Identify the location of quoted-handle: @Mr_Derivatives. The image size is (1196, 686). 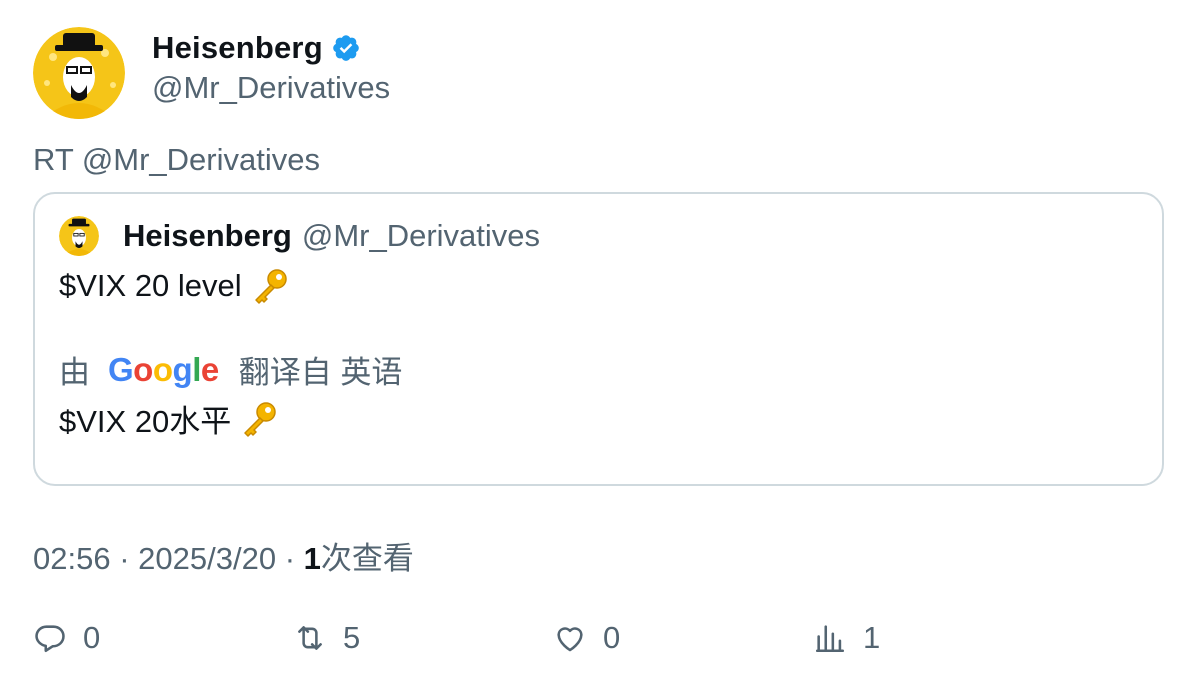
(421, 235).